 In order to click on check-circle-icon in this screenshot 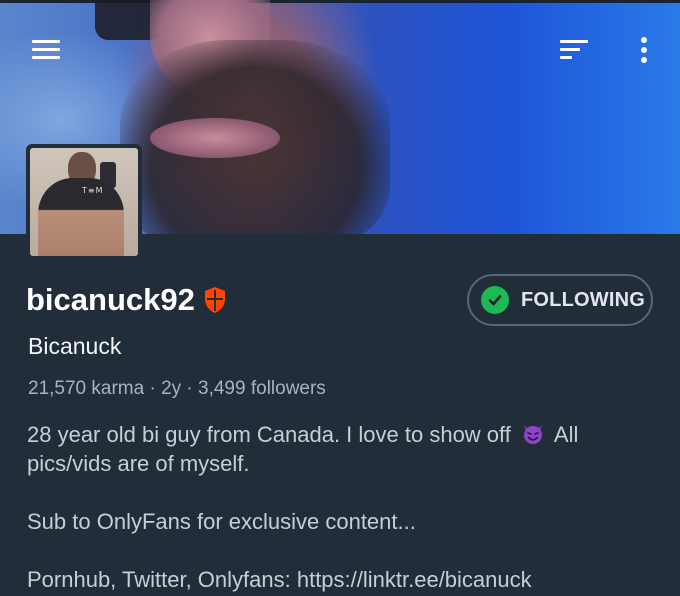, I will do `click(495, 300)`.